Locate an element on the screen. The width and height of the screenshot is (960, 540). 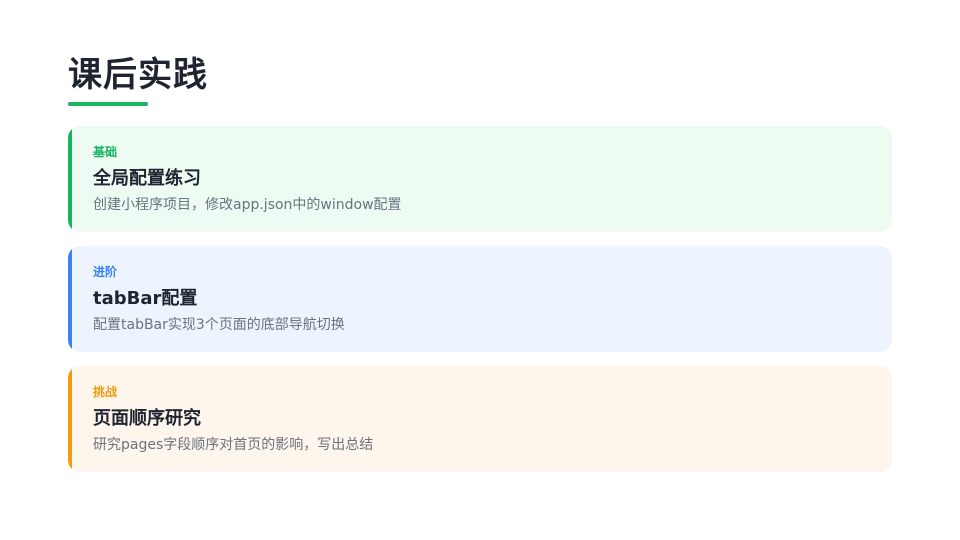
card-description: 研究pages字段顺序对首页的影响，写出总结 is located at coordinates (233, 445).